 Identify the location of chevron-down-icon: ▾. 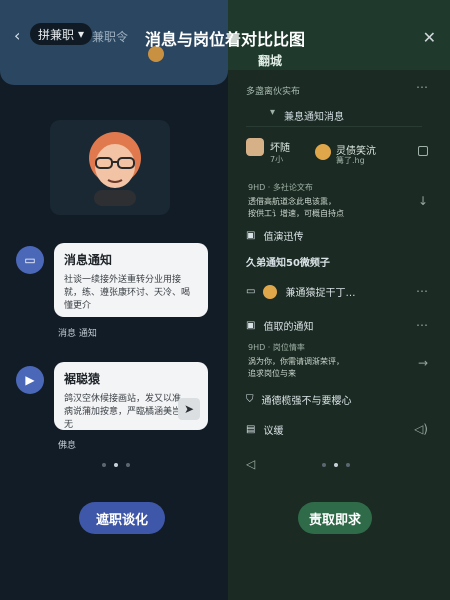
(273, 112).